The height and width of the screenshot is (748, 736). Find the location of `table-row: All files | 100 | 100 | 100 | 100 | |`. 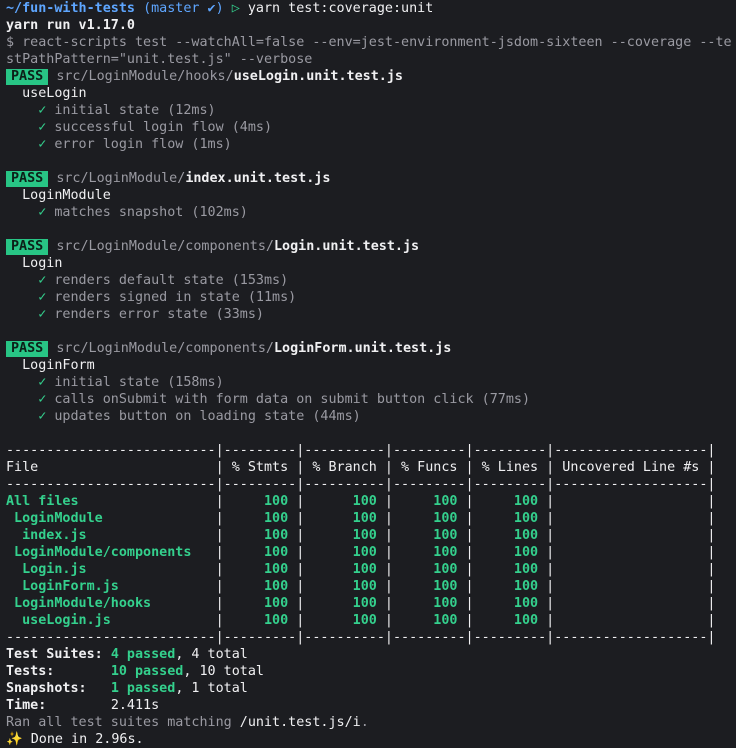

table-row: All files | 100 | 100 | 100 | 100 | | is located at coordinates (360, 501).